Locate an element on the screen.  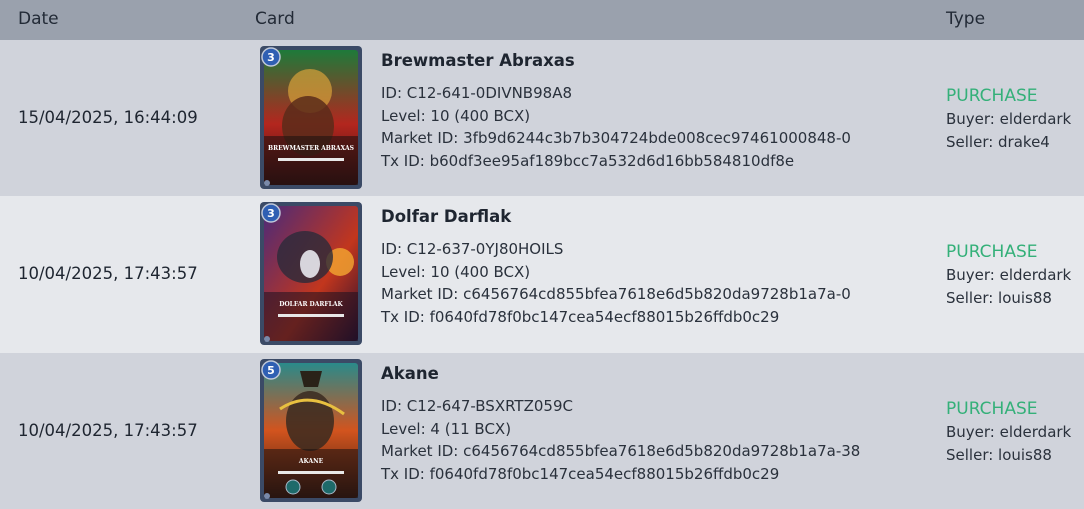
card-name: Brewmaster Abraxas is located at coordinates (478, 60).